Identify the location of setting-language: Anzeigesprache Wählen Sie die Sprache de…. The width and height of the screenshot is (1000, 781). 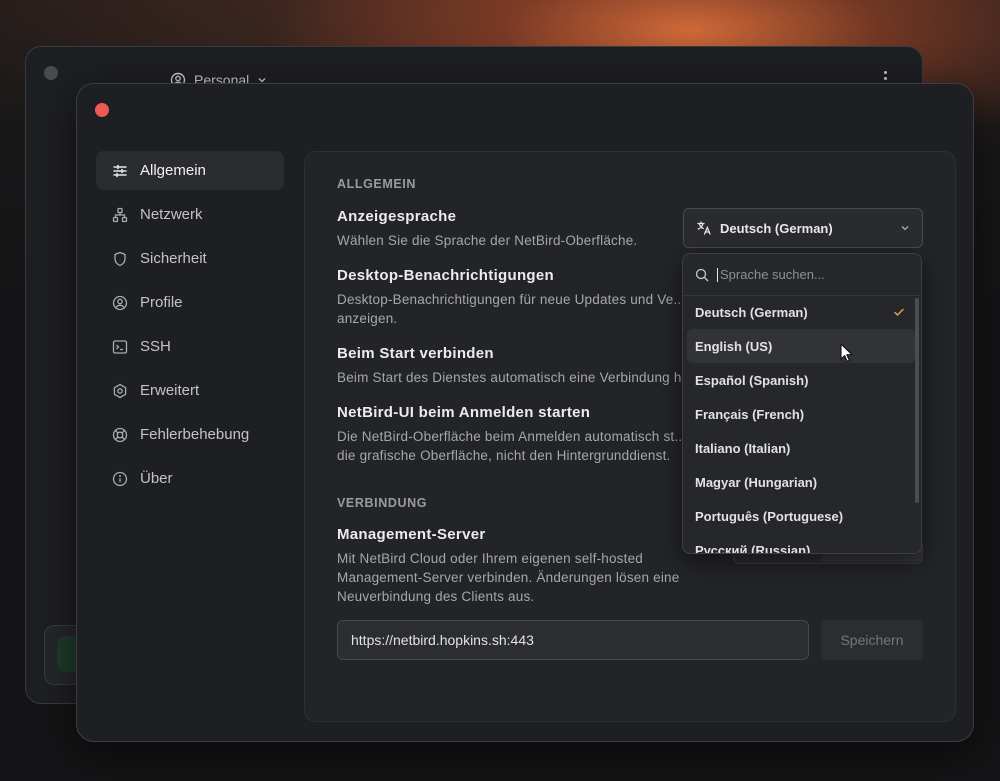
(522, 229).